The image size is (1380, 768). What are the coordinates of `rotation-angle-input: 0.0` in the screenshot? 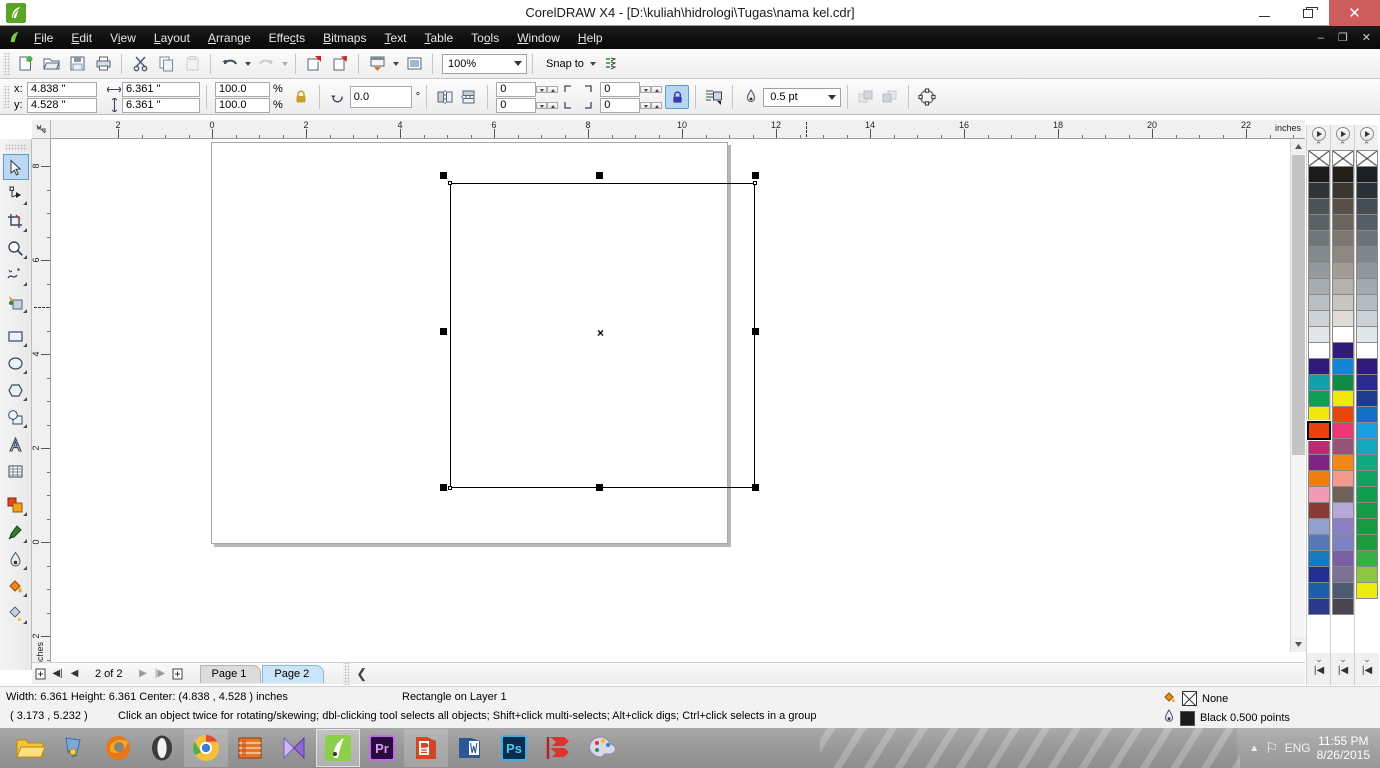 It's located at (380, 97).